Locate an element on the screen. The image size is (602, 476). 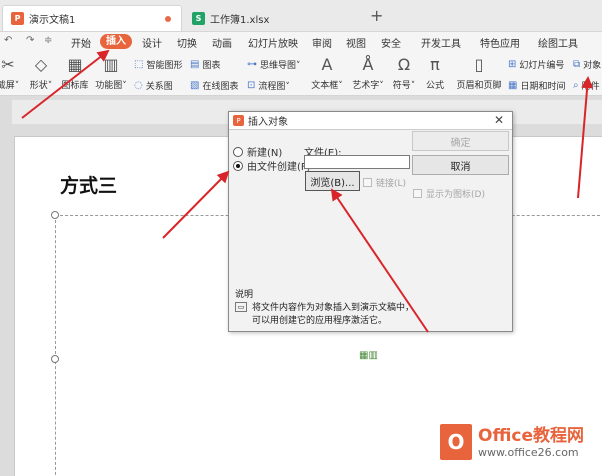
menu-review: 审阅 is located at coordinates (322, 42).